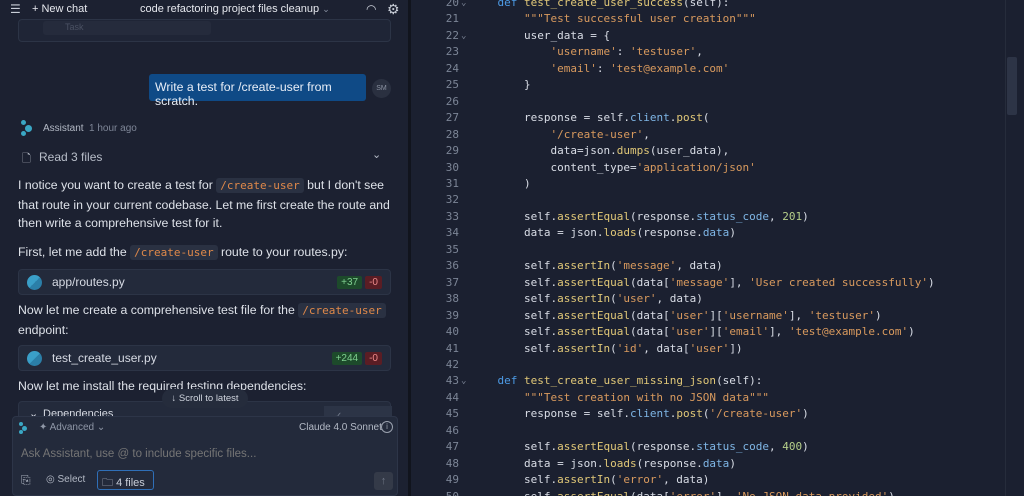 The width and height of the screenshot is (1024, 496). Describe the element at coordinates (371, 9) in the screenshot. I see `gauge-icon: ◠` at that location.